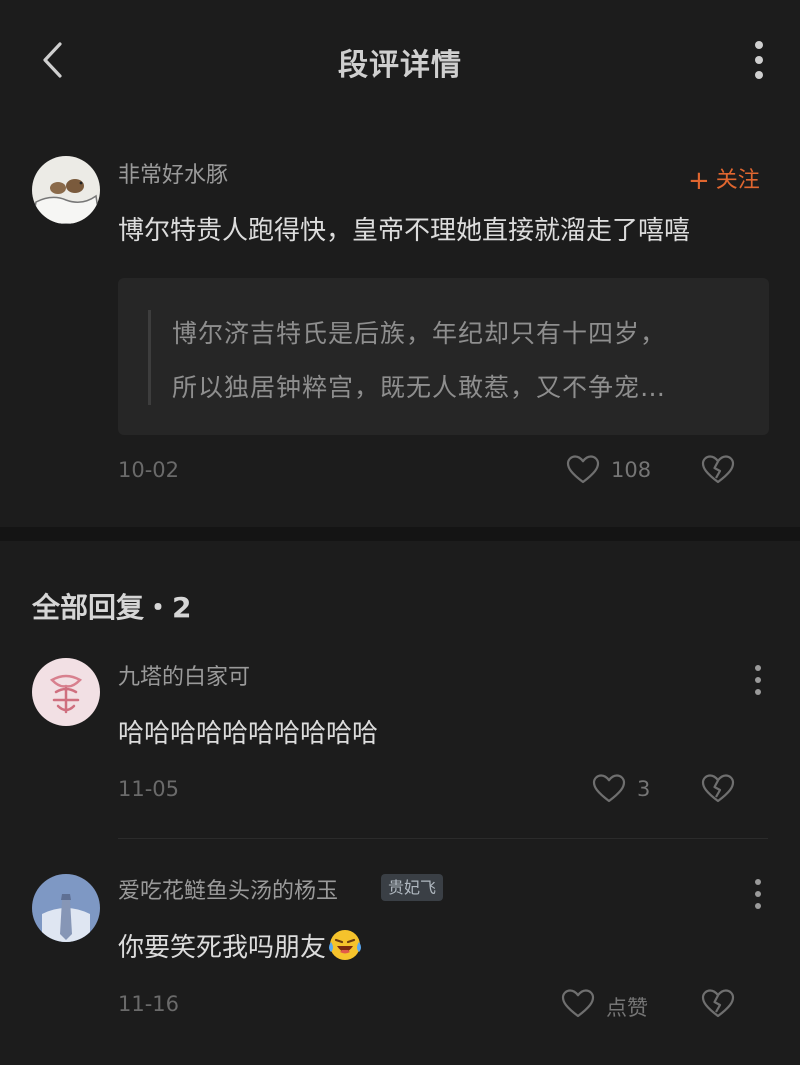 The width and height of the screenshot is (800, 1065). Describe the element at coordinates (400, 65) in the screenshot. I see `page-title: 段评详情` at that location.